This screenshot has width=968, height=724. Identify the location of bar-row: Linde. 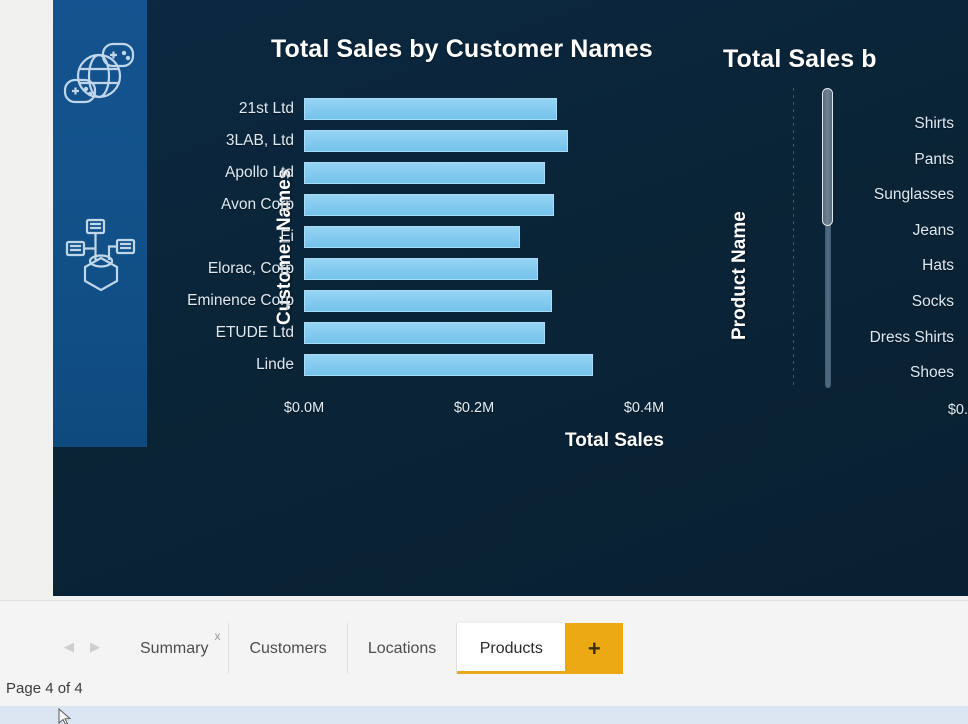
(450, 365).